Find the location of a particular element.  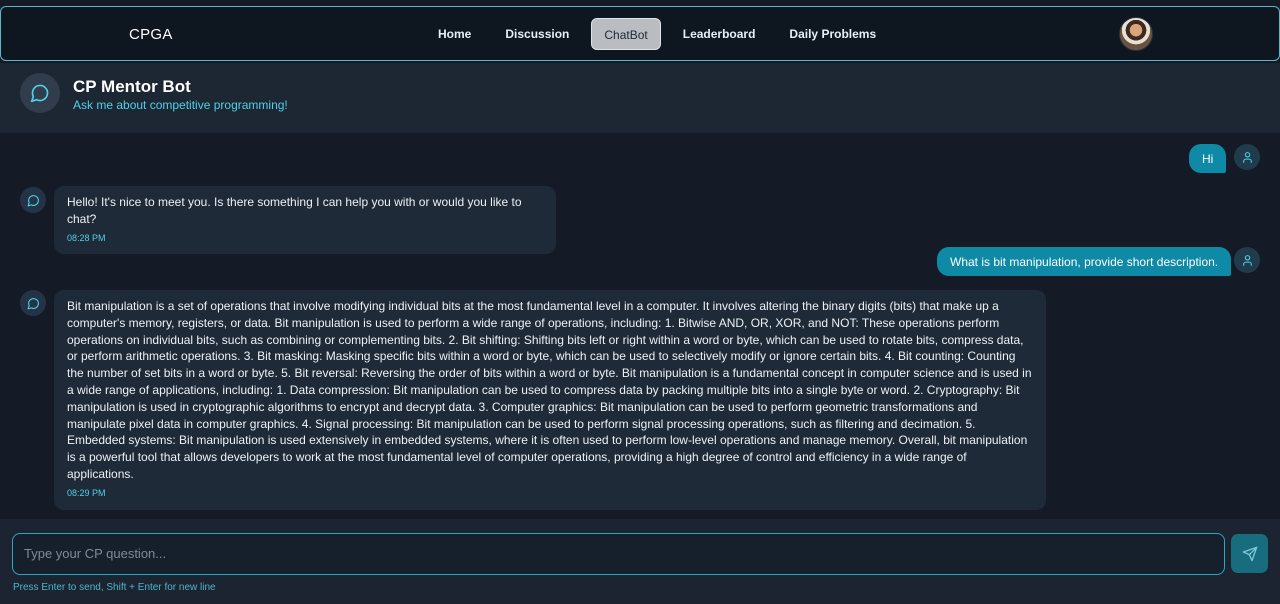

profile-avatar is located at coordinates (1136, 34).